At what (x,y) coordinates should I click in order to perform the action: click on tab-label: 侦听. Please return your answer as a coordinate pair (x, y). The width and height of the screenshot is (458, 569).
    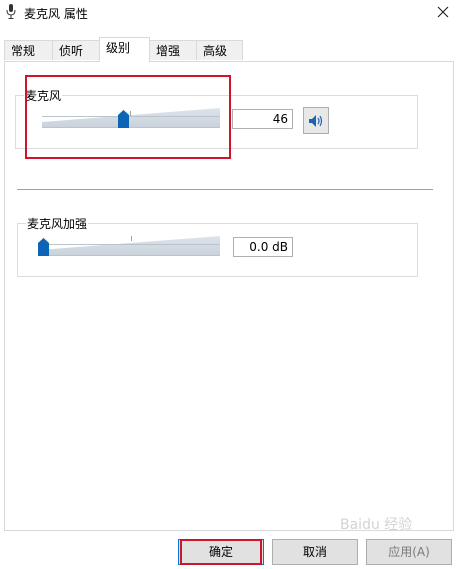
    Looking at the image, I should click on (71, 51).